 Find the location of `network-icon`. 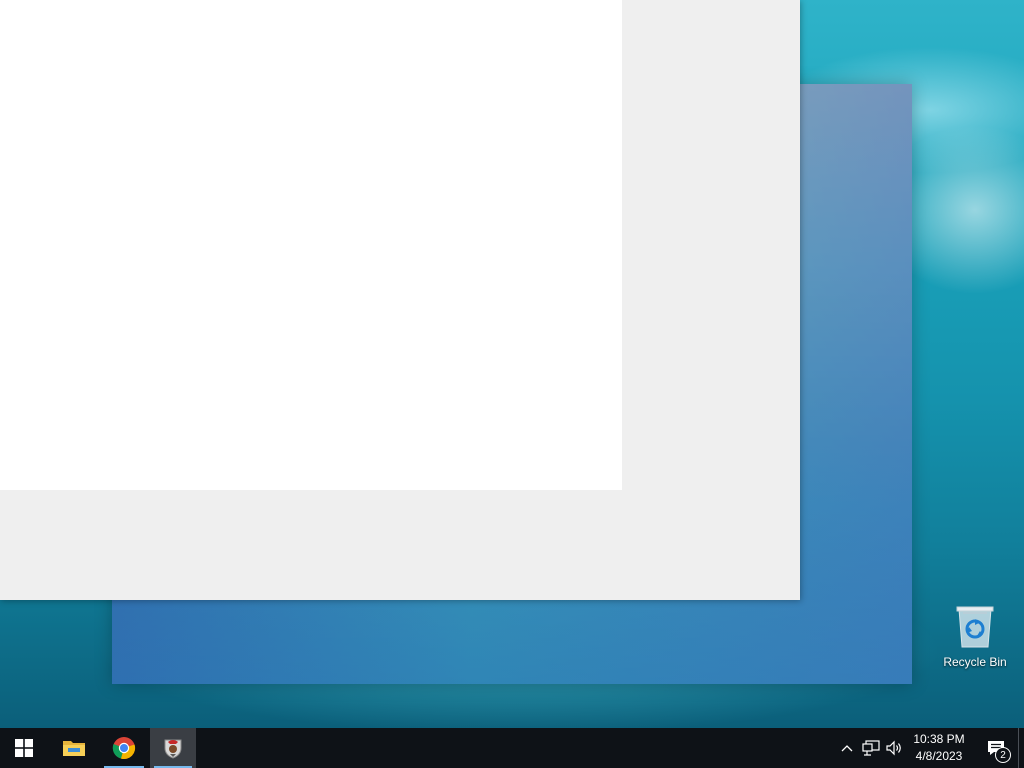

network-icon is located at coordinates (871, 748).